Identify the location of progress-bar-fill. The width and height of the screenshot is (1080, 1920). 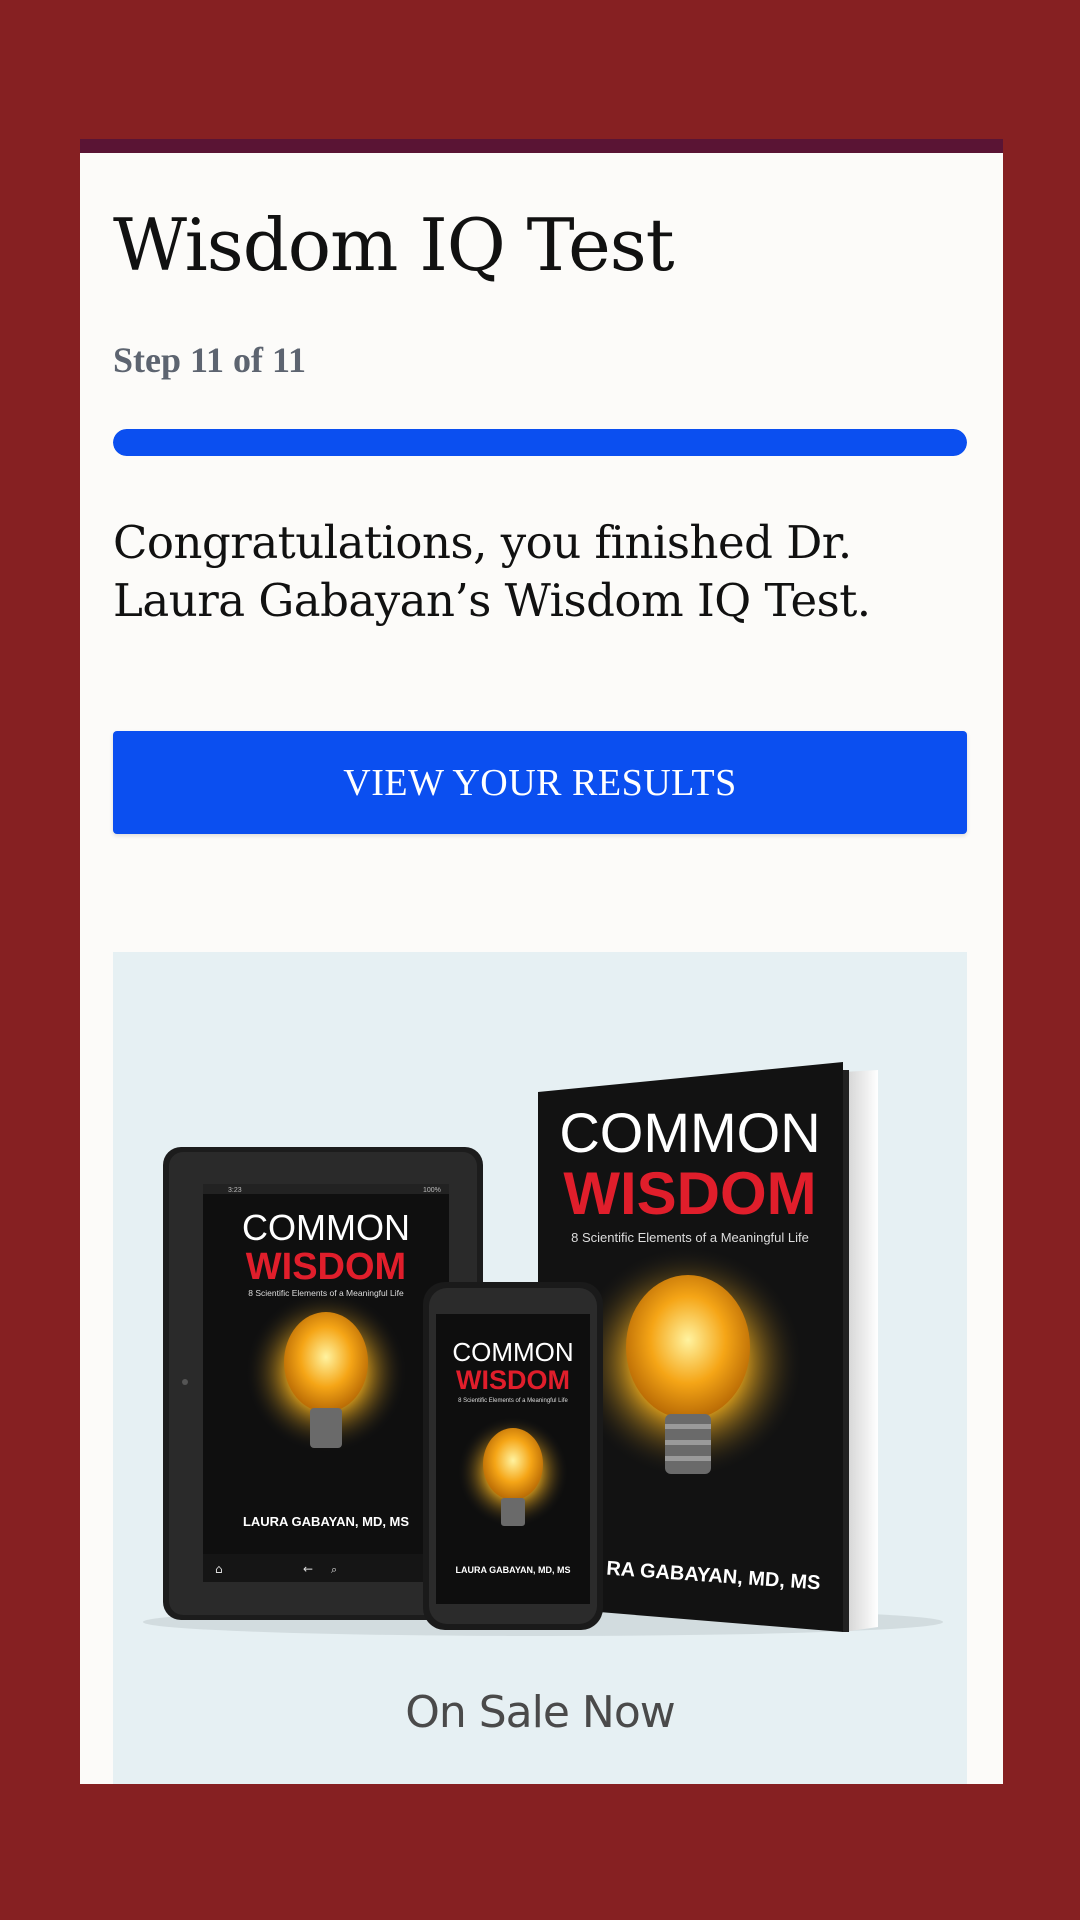
(540, 442).